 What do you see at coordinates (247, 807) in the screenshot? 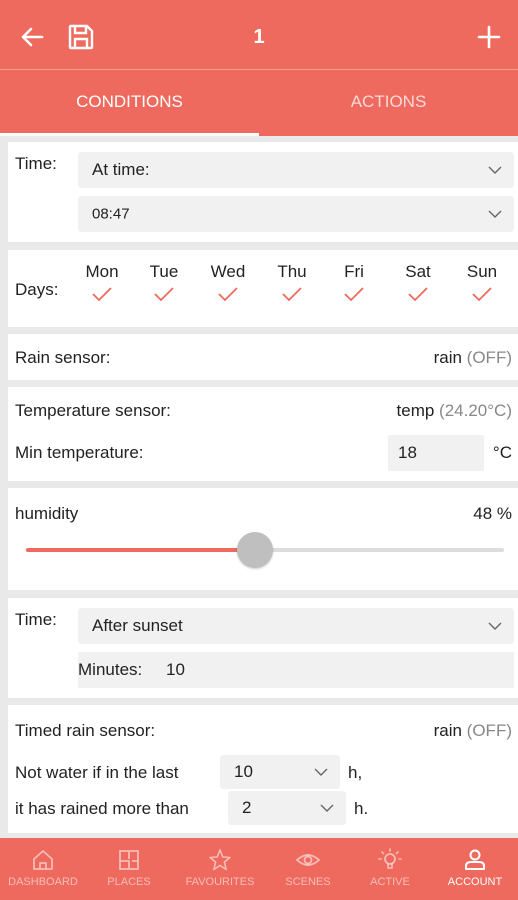
I see `rained-hours-value: 2` at bounding box center [247, 807].